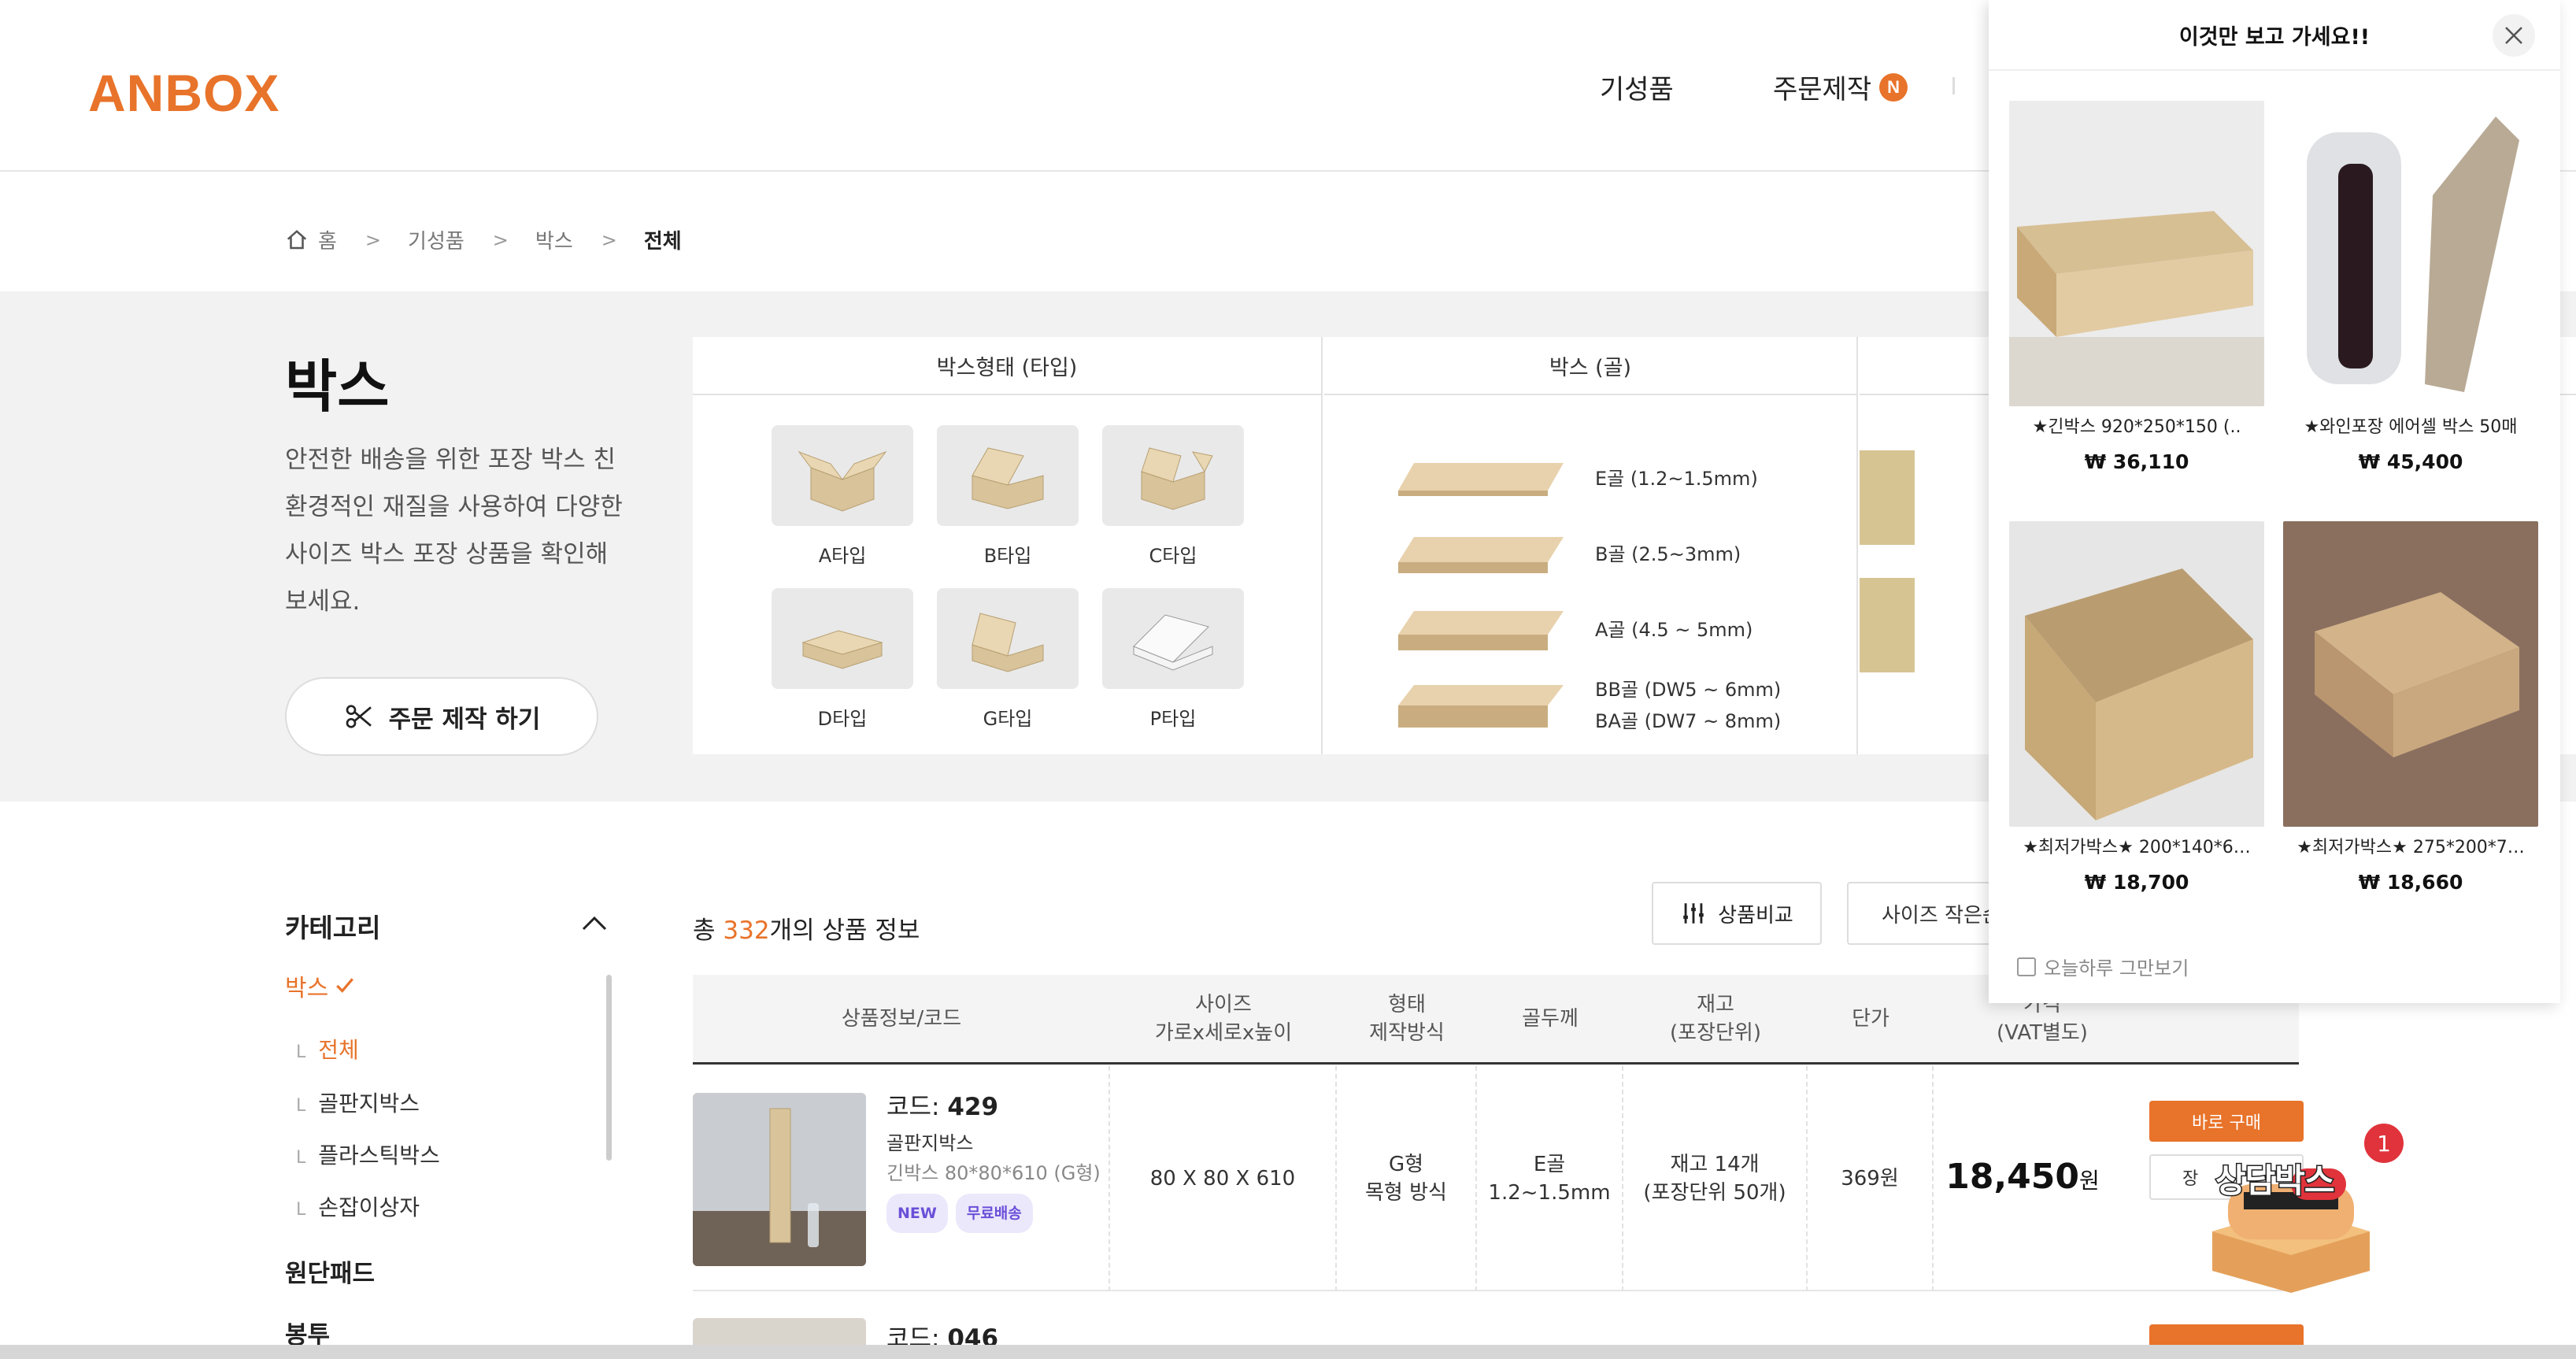  What do you see at coordinates (2410, 461) in the screenshot?
I see `popup-product-price: ₩ 45,400` at bounding box center [2410, 461].